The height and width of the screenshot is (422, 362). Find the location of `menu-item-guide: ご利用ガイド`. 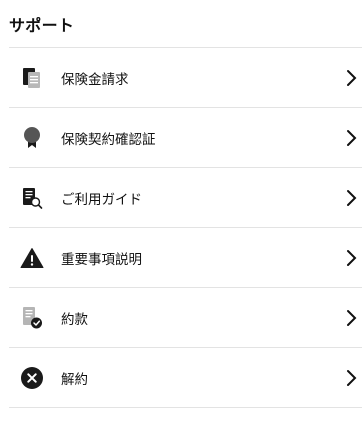

menu-item-guide: ご利用ガイド is located at coordinates (185, 197).